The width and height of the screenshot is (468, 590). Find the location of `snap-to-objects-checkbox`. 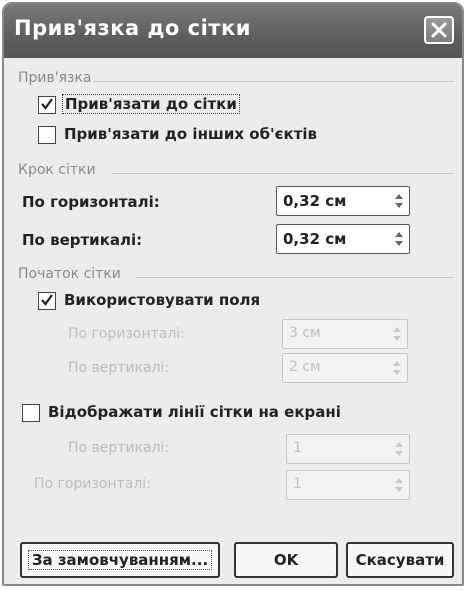

snap-to-objects-checkbox is located at coordinates (47, 135).